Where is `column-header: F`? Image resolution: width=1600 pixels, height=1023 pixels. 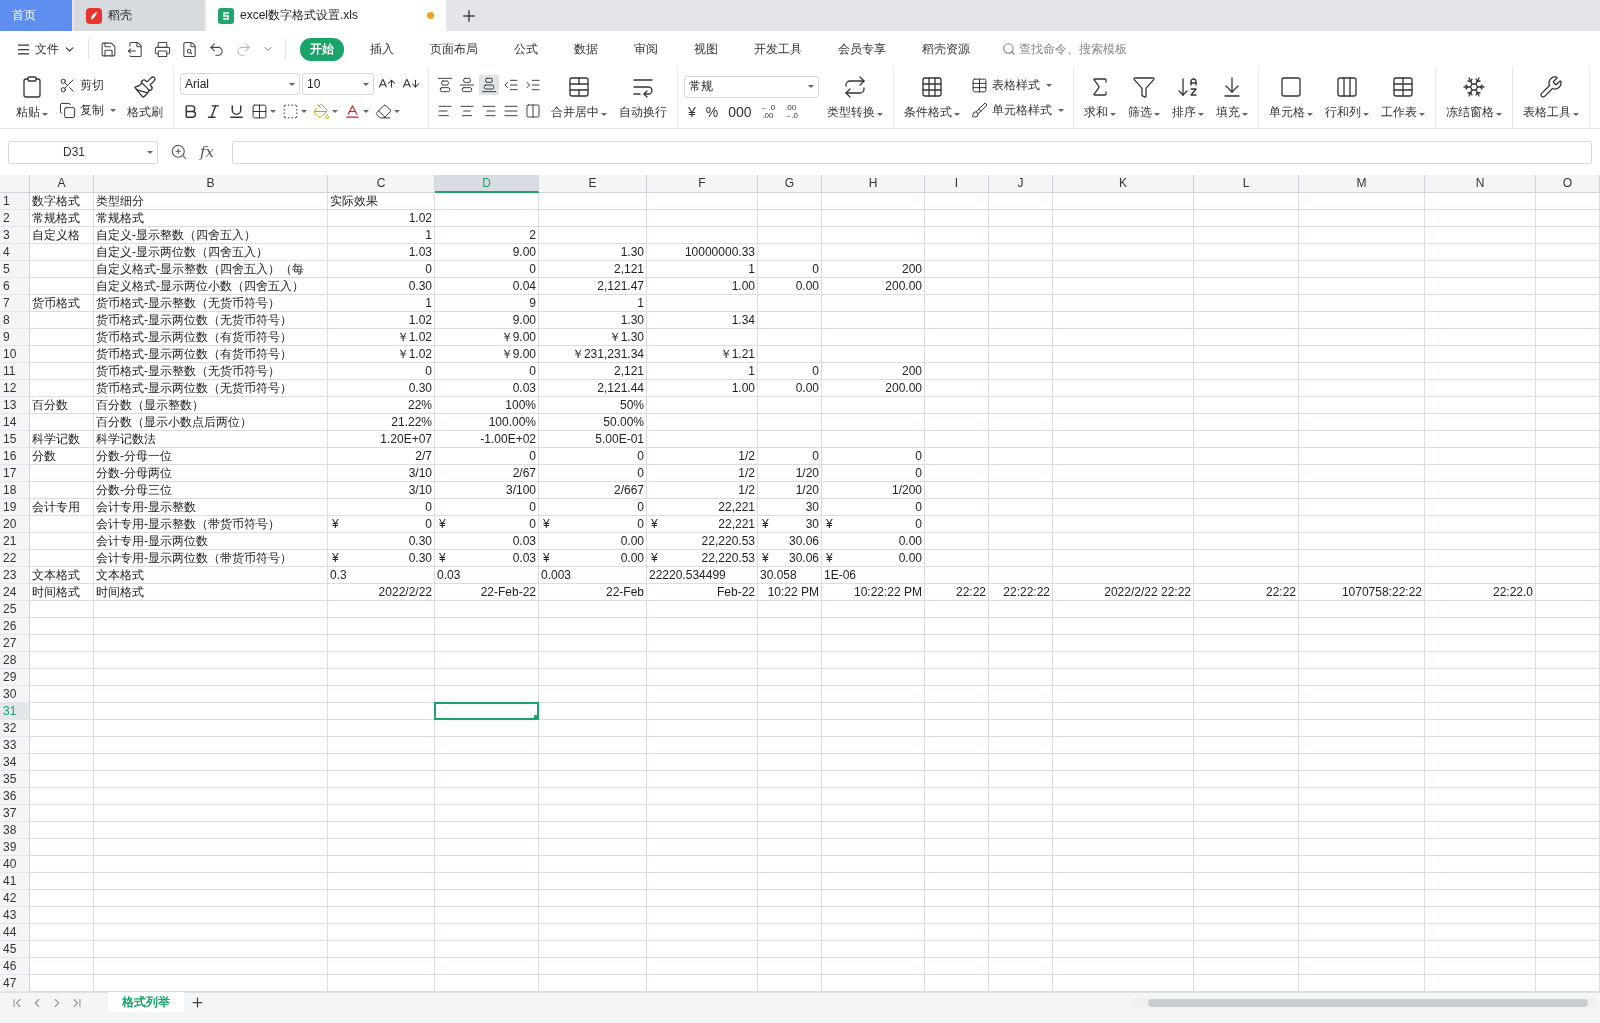
column-header: F is located at coordinates (702, 184).